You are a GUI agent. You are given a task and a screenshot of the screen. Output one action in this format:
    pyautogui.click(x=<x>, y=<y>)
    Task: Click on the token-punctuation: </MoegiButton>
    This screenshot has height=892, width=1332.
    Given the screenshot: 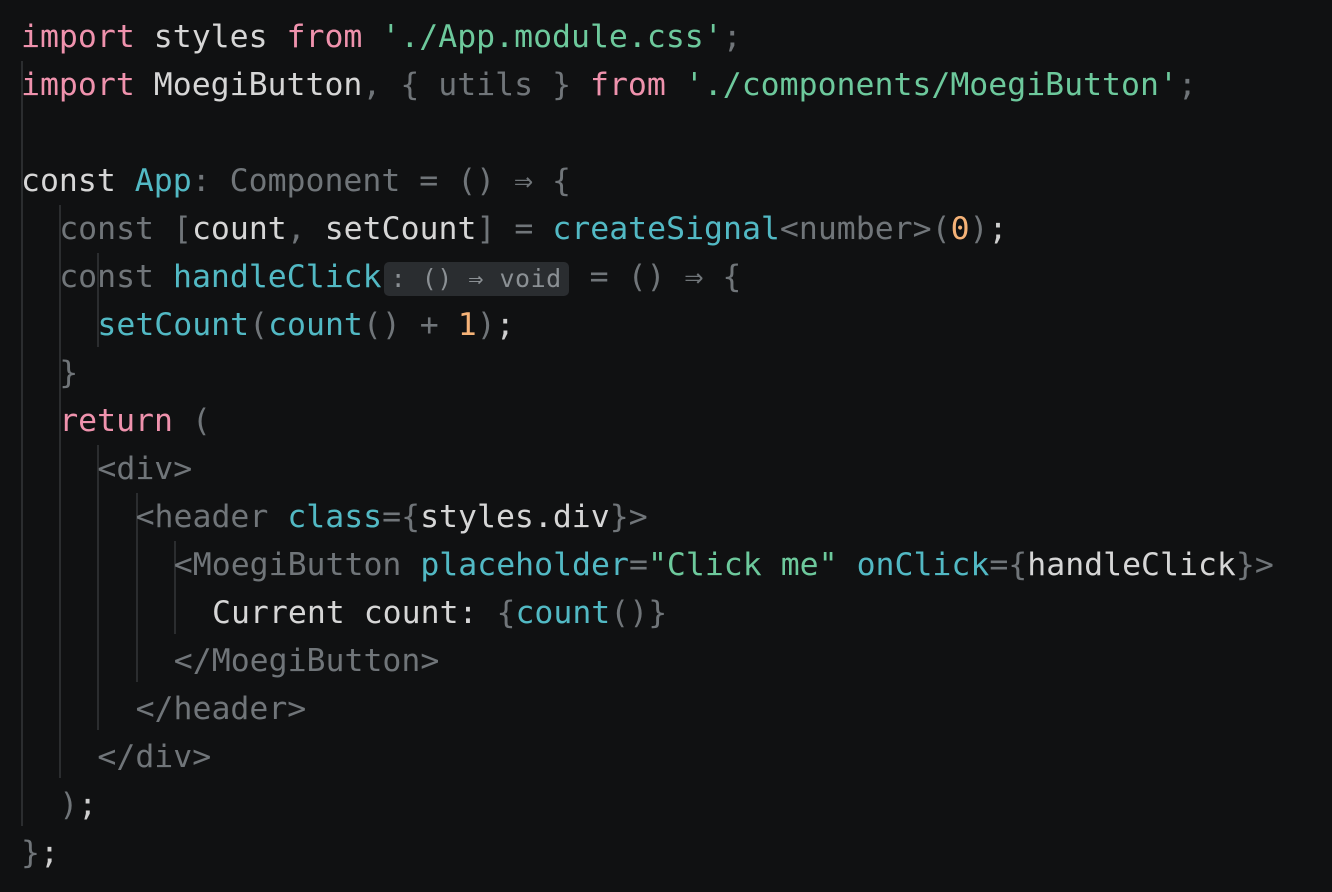 What is the action you would take?
    pyautogui.click(x=306, y=661)
    